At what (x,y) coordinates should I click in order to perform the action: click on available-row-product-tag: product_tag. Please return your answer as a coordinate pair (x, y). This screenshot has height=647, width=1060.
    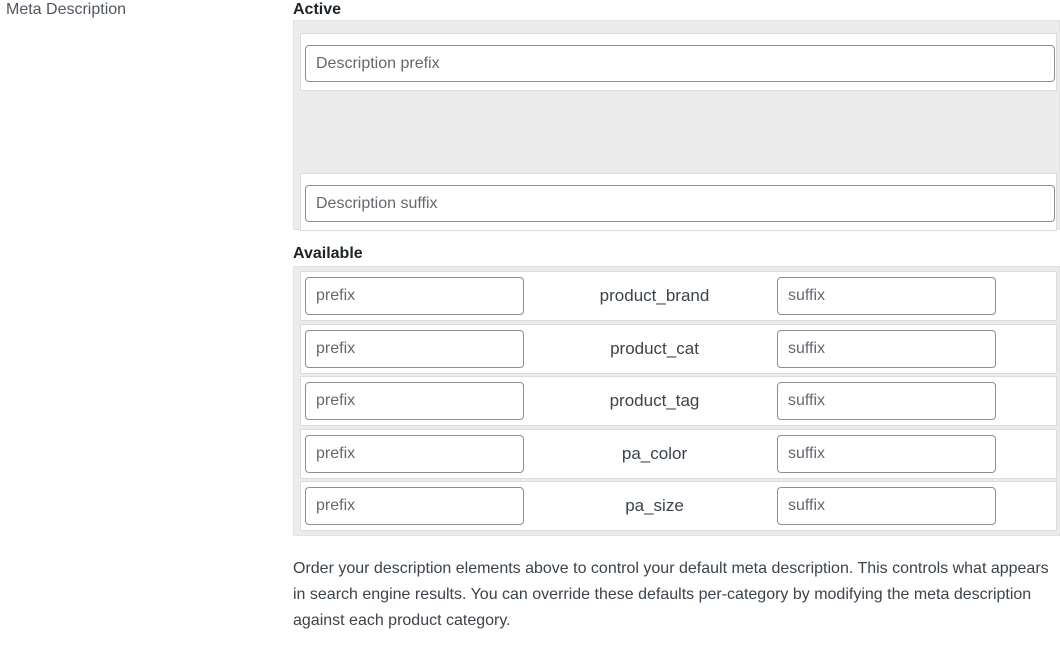
    Looking at the image, I should click on (678, 401).